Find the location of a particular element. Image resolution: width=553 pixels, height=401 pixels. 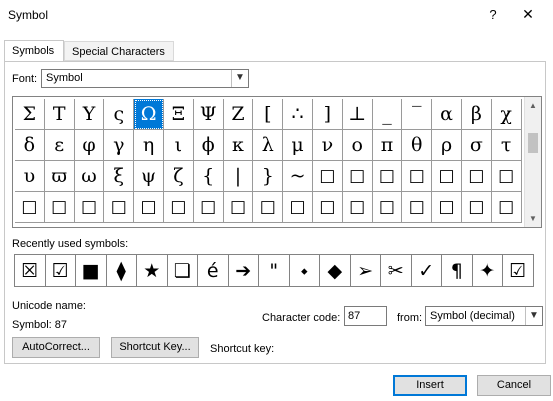

font-select: Symbol ▼ is located at coordinates (145, 78).